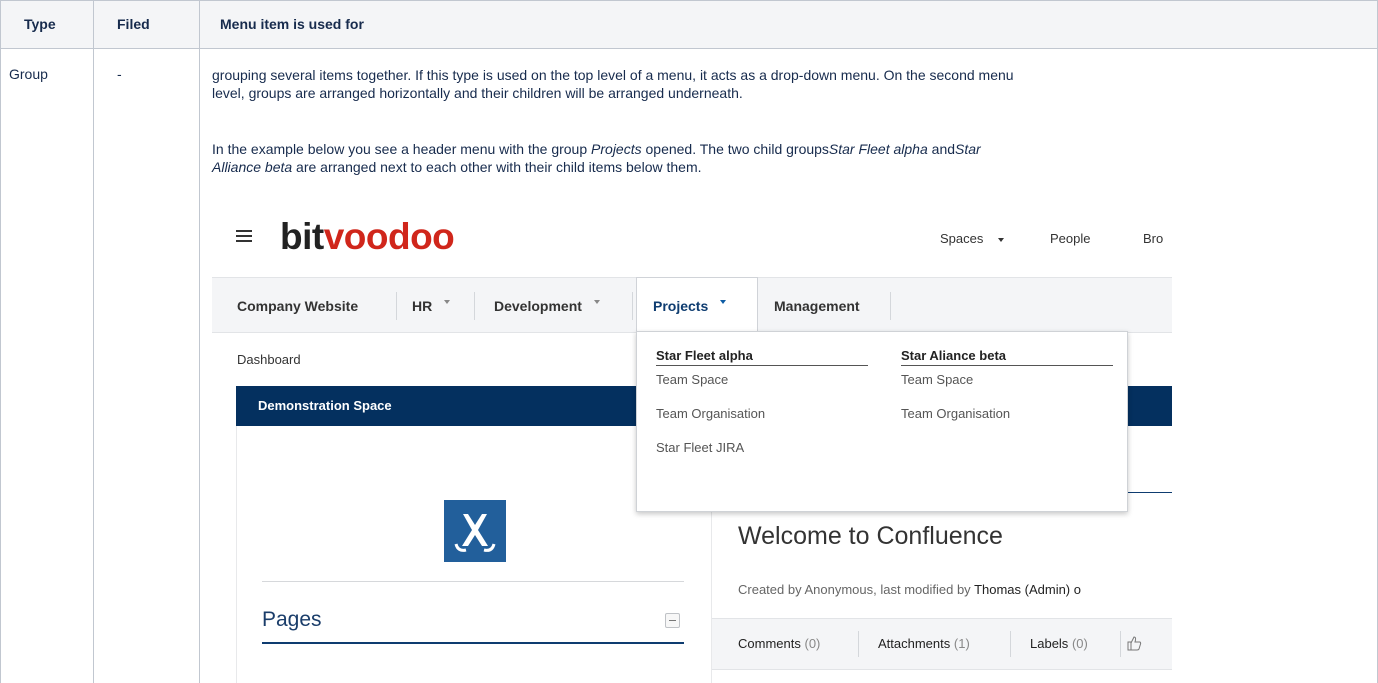 The image size is (1378, 683). Describe the element at coordinates (779, 644) in the screenshot. I see `tab-comments: Comments (0)` at that location.